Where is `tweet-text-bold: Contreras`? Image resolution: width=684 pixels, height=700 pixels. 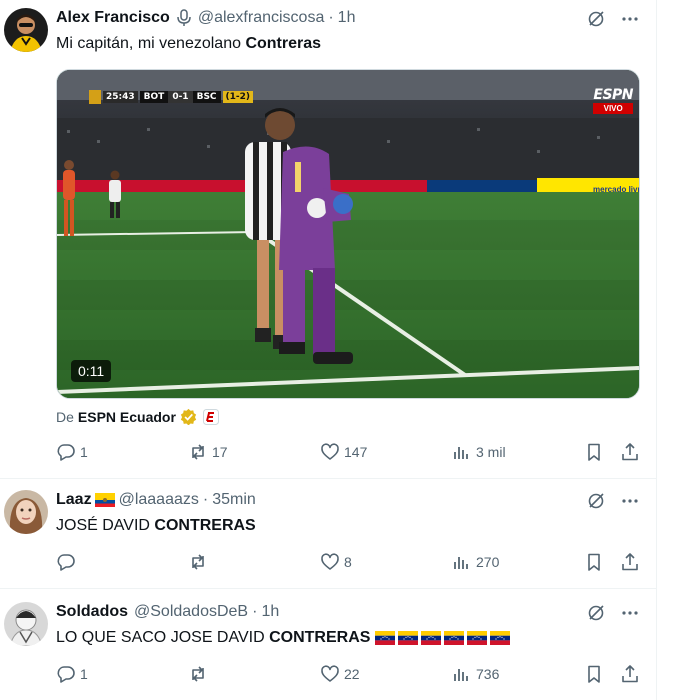 tweet-text-bold: Contreras is located at coordinates (283, 43).